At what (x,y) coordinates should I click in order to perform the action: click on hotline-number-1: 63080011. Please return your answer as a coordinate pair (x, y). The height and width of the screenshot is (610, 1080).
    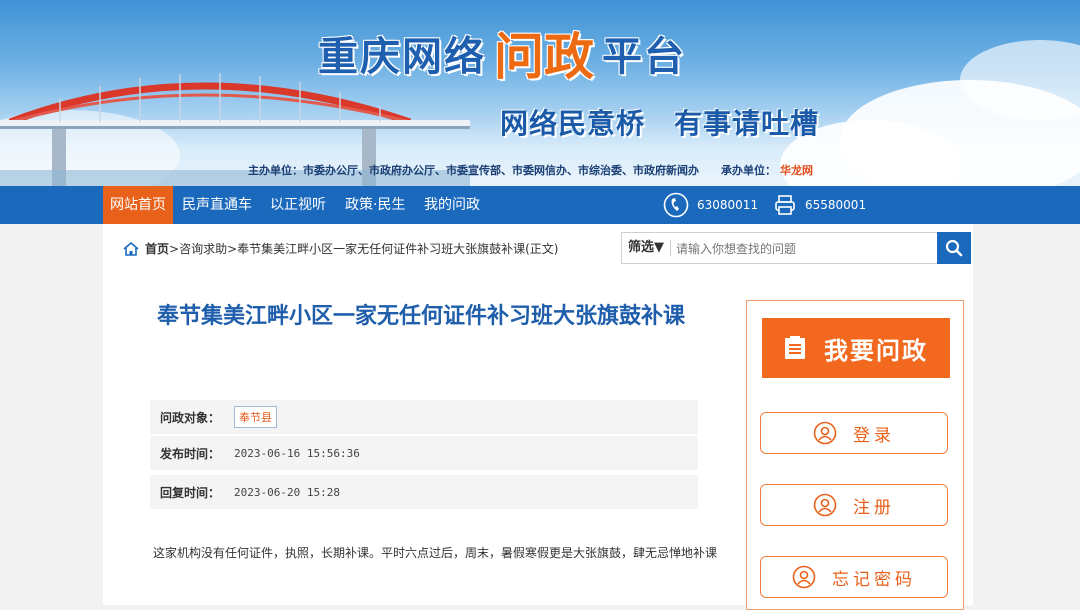
    Looking at the image, I should click on (728, 205).